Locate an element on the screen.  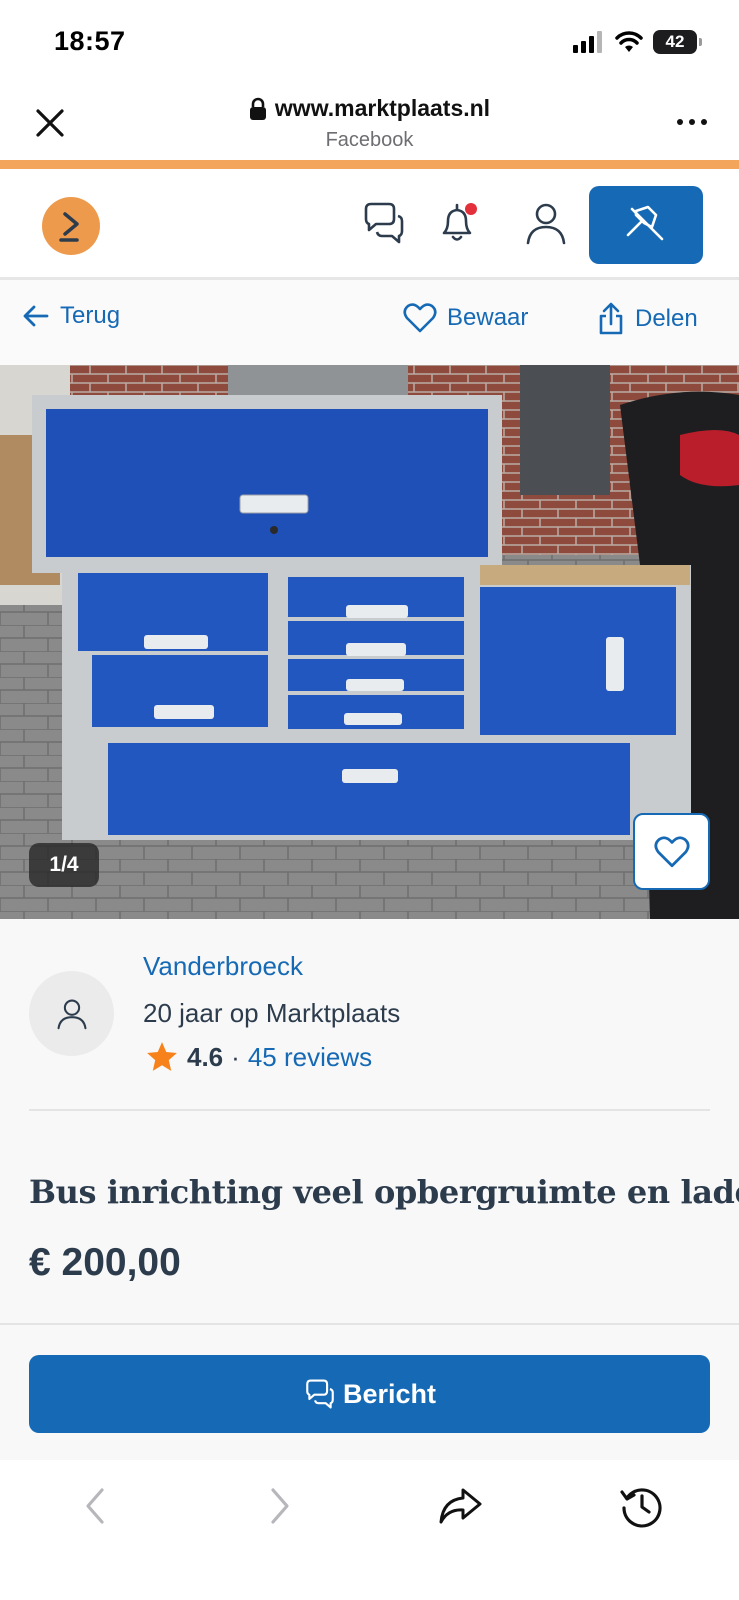
page-load-bar is located at coordinates (369, 164).